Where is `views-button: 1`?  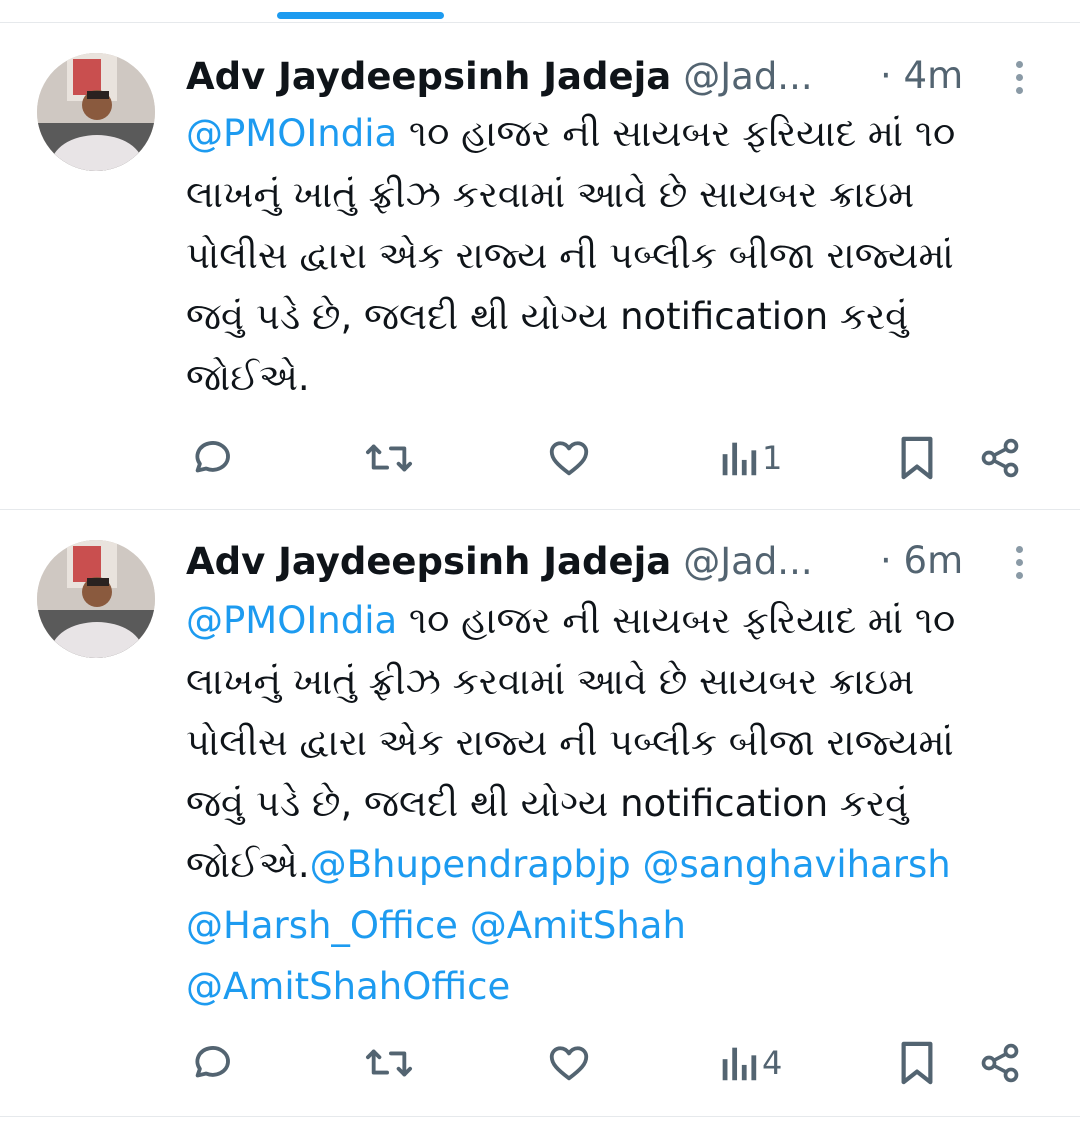
views-button: 1 is located at coordinates (750, 458).